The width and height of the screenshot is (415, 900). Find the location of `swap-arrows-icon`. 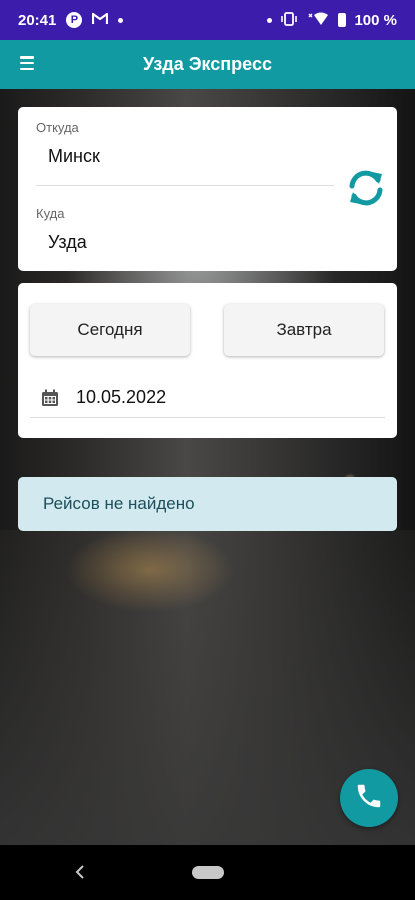

swap-arrows-icon is located at coordinates (366, 188).